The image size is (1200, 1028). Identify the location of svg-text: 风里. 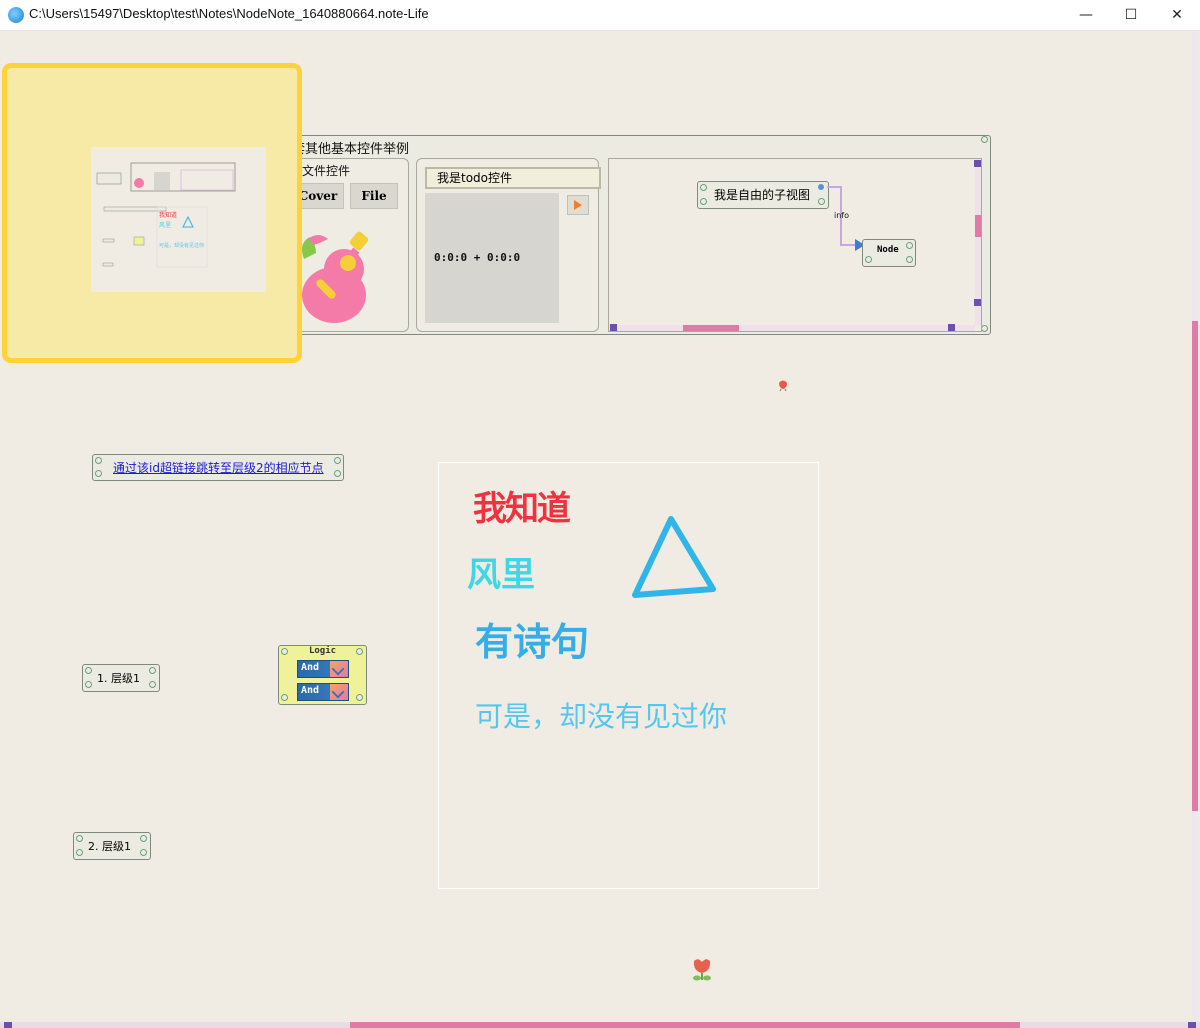
(165, 225).